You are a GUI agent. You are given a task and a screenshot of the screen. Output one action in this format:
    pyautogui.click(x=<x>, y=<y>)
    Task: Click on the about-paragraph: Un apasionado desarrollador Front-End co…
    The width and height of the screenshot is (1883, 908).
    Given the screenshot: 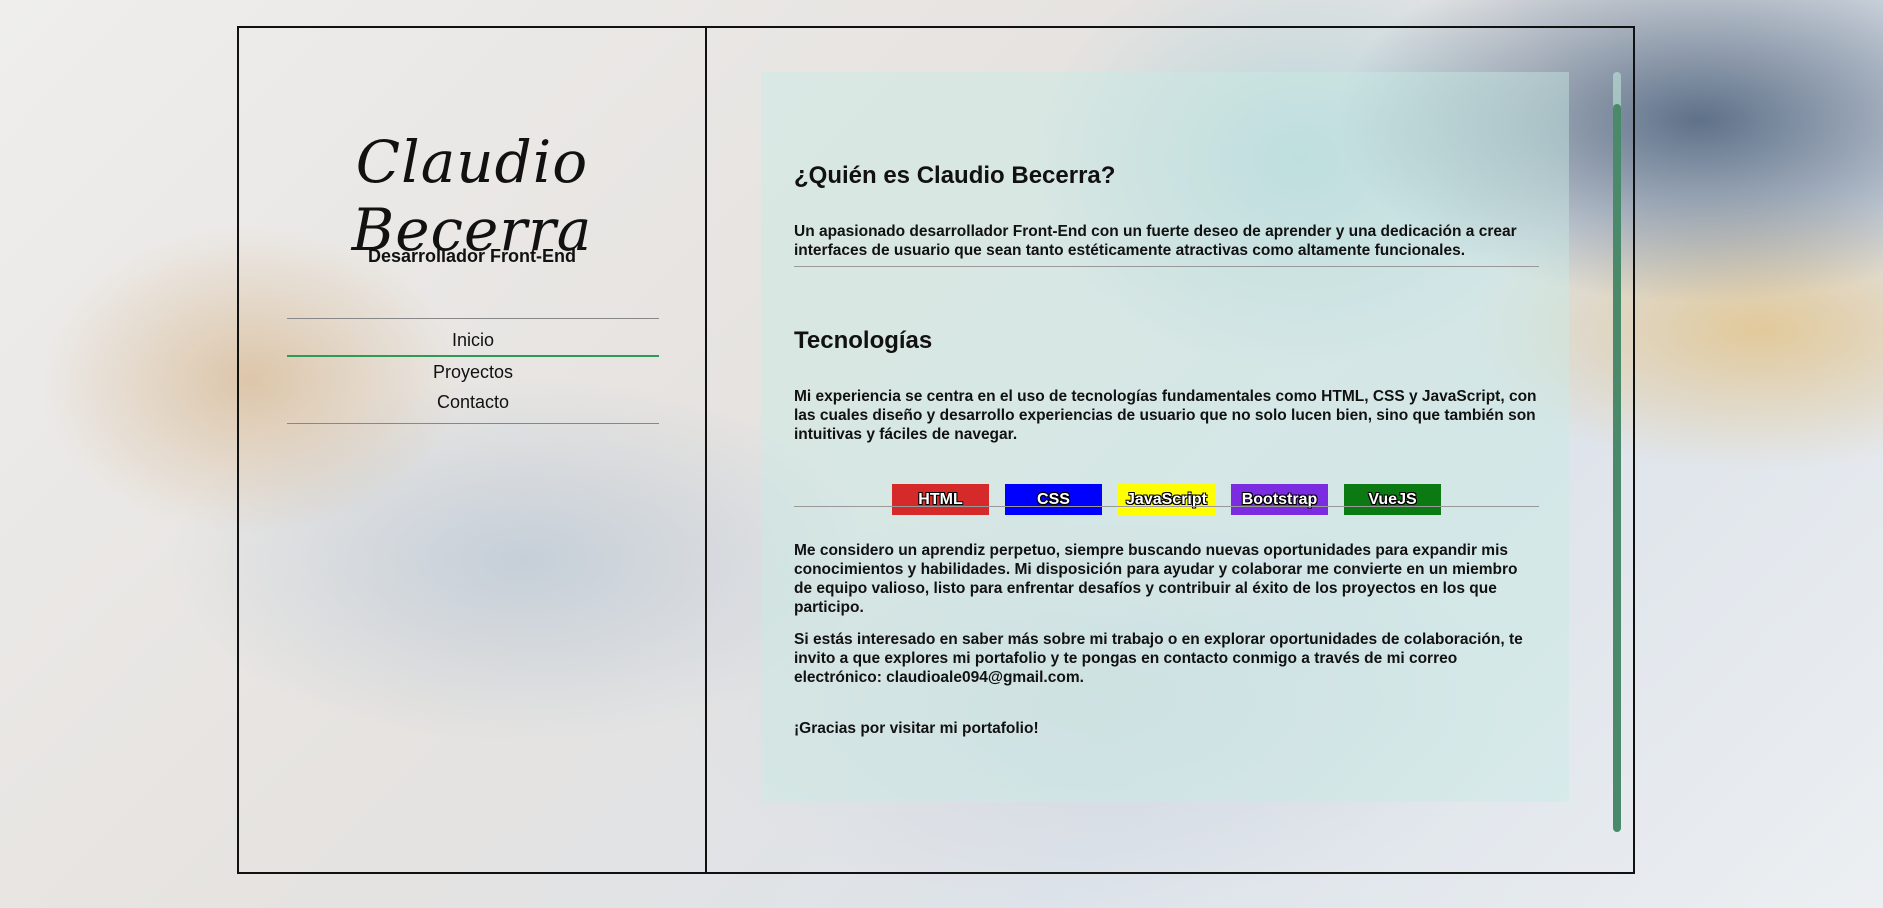 What is the action you would take?
    pyautogui.click(x=1155, y=241)
    